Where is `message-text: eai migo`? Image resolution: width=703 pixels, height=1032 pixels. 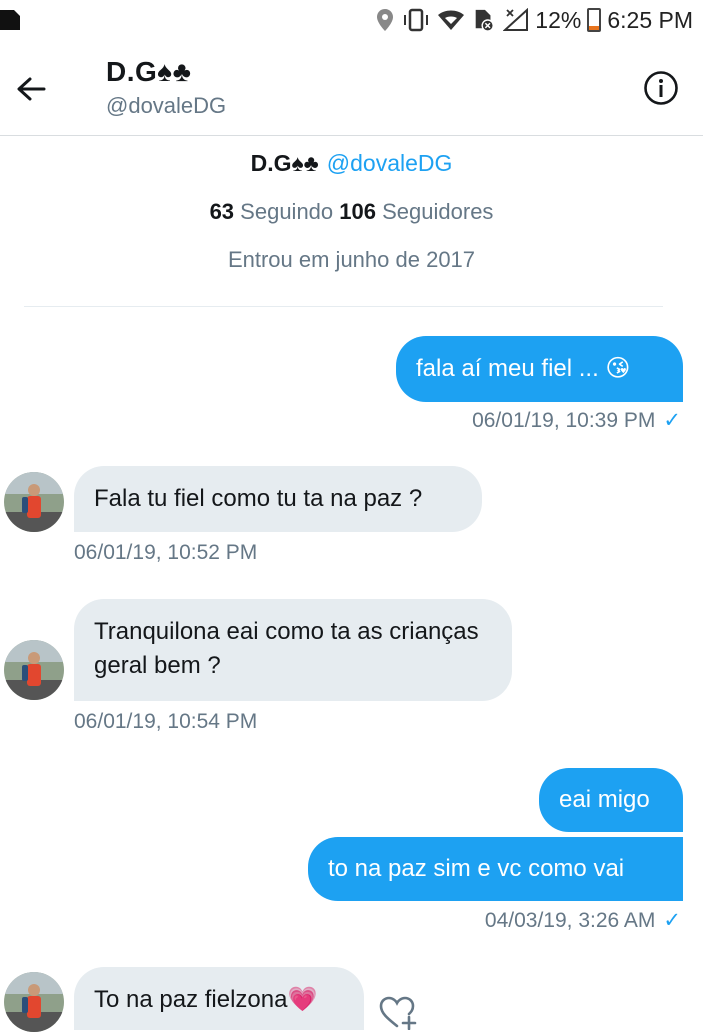
message-text: eai migo is located at coordinates (604, 799).